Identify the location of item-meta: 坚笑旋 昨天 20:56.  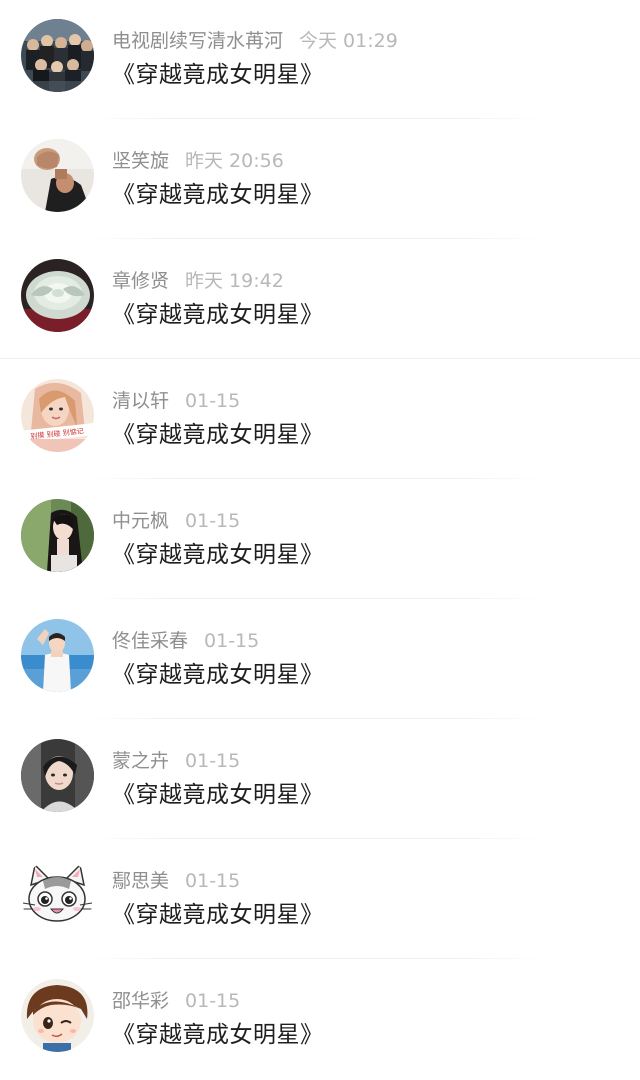
(198, 161).